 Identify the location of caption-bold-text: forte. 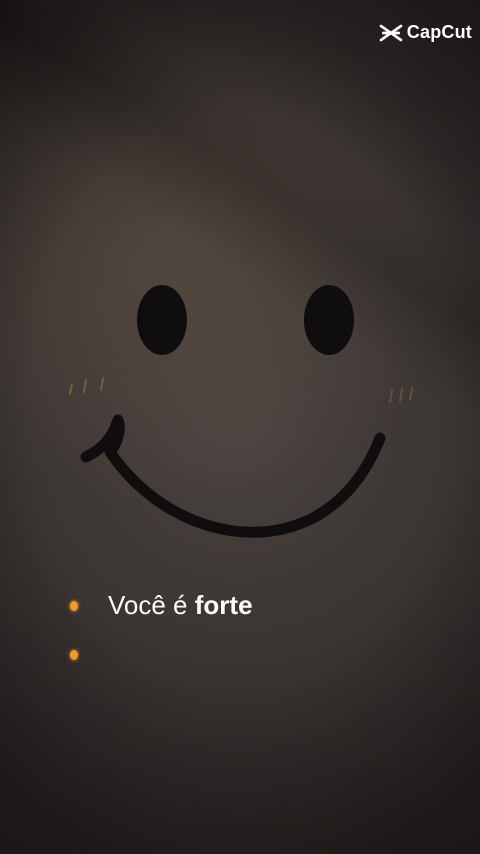
(223, 605).